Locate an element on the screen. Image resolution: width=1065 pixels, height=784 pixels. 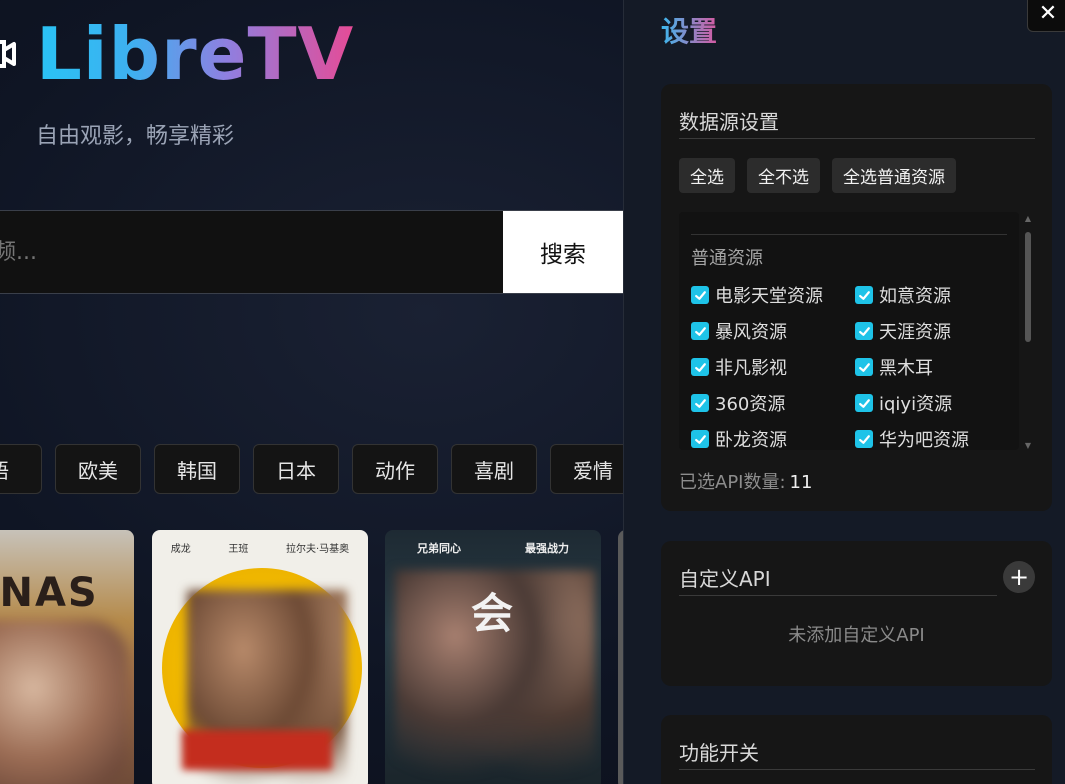
source-checkbox-item: 360资源 is located at coordinates (773, 403).